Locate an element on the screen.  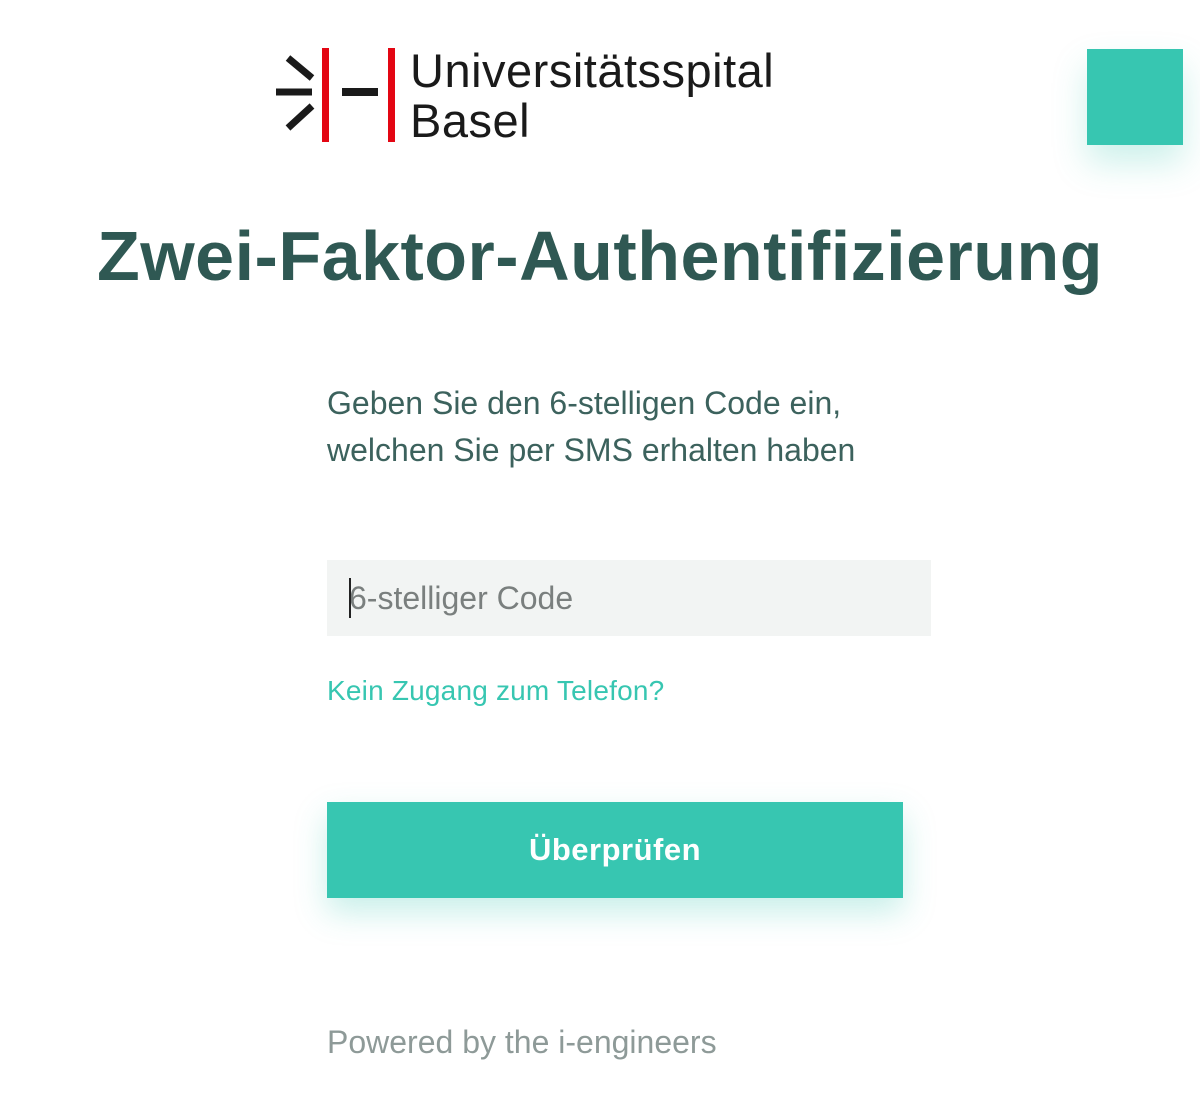
logo-text: Universitätsspital Basel is located at coordinates (592, 96).